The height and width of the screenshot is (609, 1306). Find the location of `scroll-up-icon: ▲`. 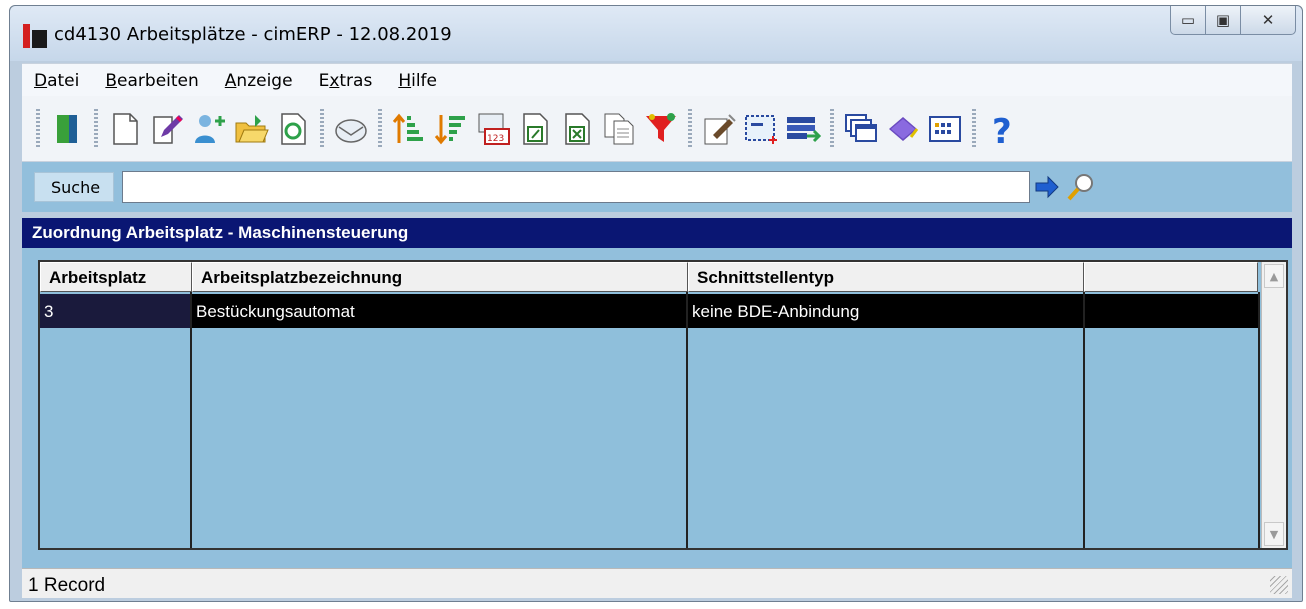

scroll-up-icon: ▲ is located at coordinates (1274, 276).